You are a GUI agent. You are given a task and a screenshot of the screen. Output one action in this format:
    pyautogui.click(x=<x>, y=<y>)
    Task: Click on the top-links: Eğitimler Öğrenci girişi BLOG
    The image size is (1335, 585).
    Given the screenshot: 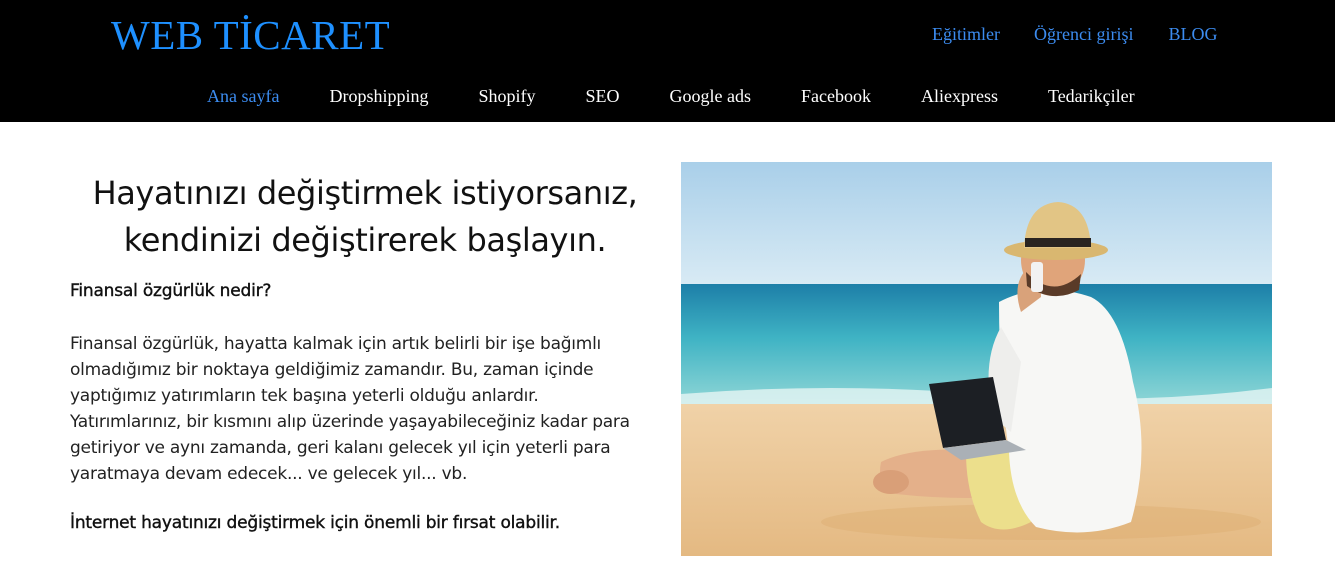 What is the action you would take?
    pyautogui.click(x=1074, y=34)
    